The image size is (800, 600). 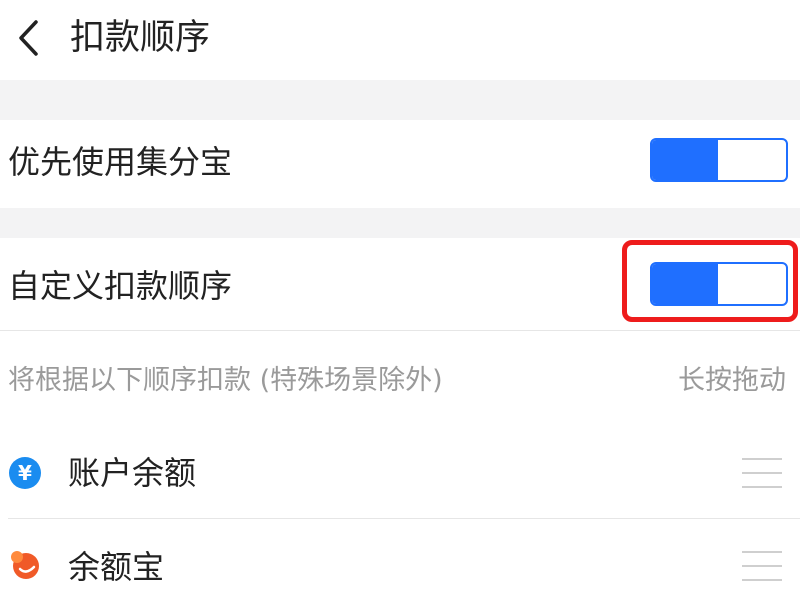 What do you see at coordinates (732, 380) in the screenshot?
I see `drag-hint-text: 长按拖动` at bounding box center [732, 380].